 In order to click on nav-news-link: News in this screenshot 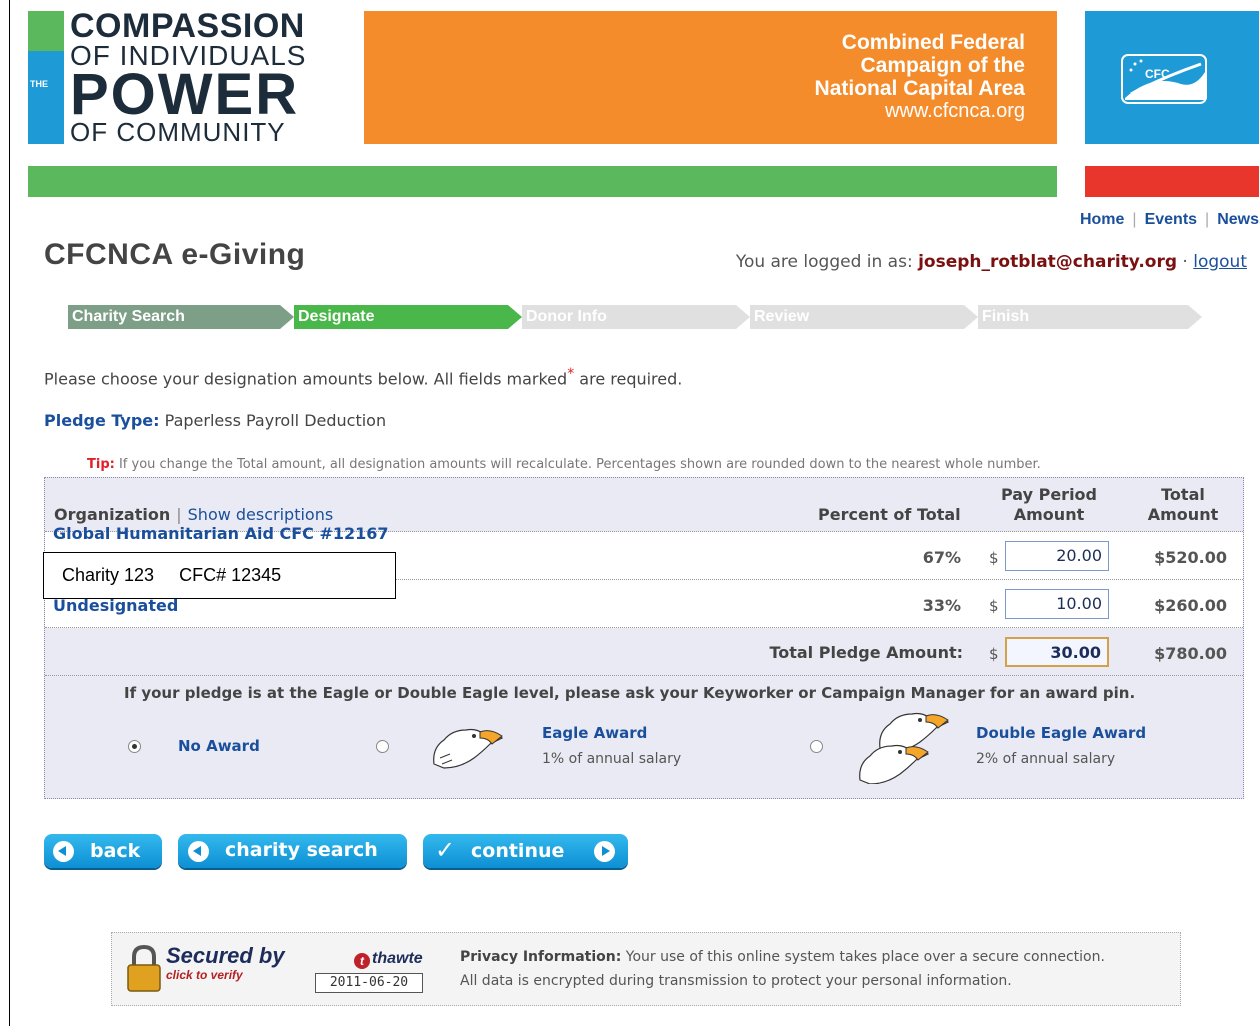, I will do `click(1238, 219)`.